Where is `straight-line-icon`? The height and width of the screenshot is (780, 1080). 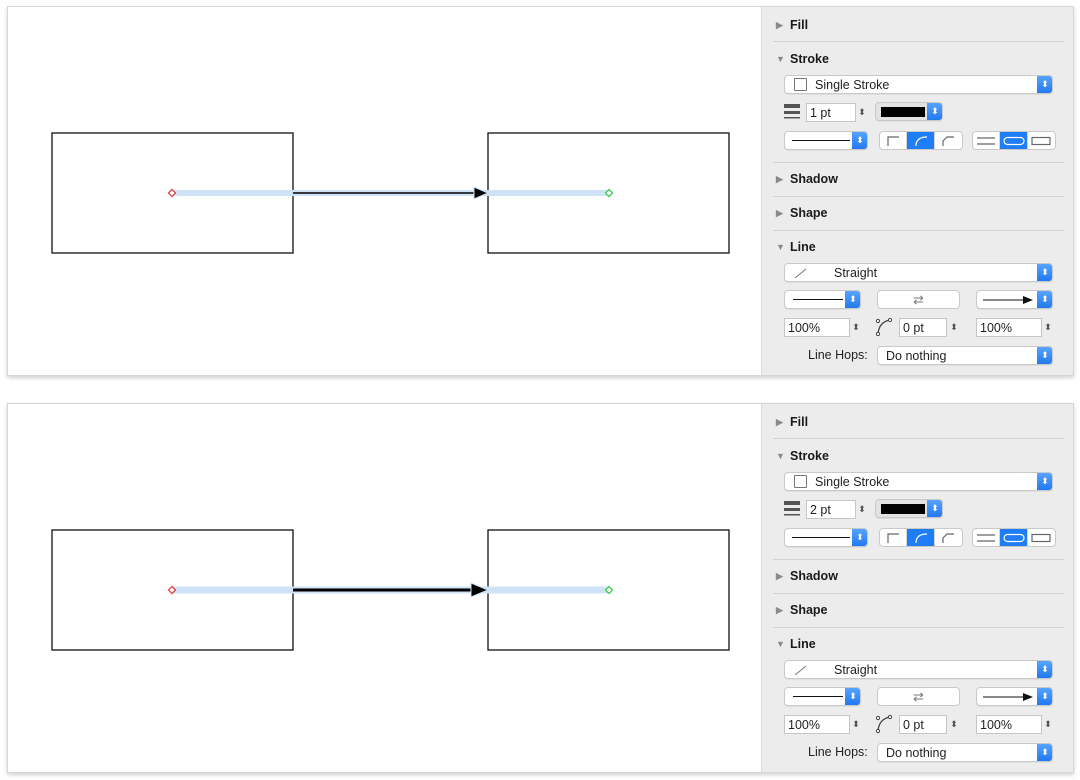 straight-line-icon is located at coordinates (800, 670).